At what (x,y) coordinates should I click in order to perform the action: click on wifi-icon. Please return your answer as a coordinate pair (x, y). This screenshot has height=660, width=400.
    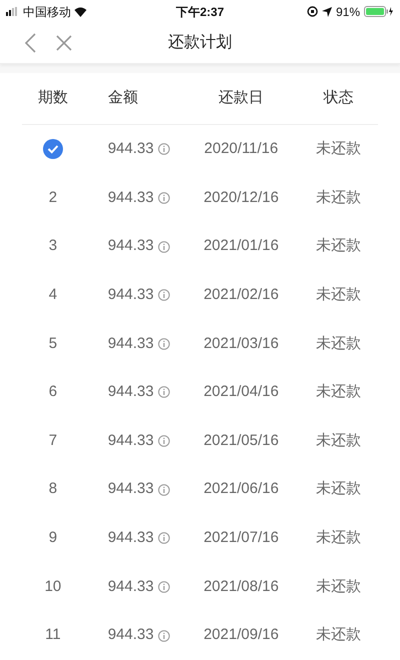
    Looking at the image, I should click on (80, 11).